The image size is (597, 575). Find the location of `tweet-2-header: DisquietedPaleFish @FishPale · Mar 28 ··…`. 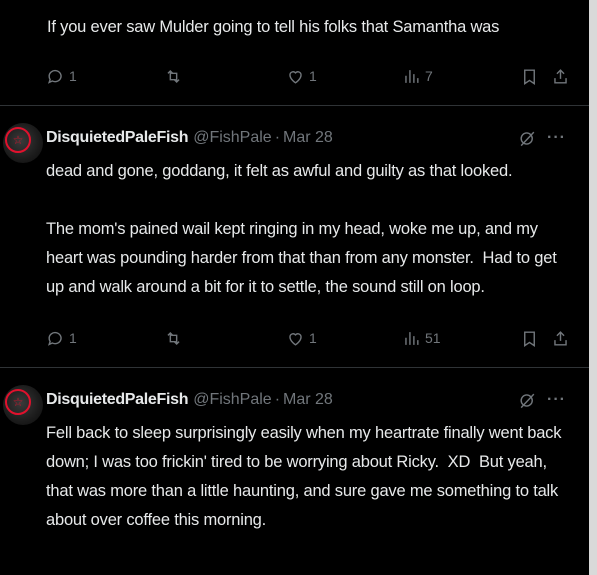

tweet-2-header: DisquietedPaleFish @FishPale · Mar 28 ··… is located at coordinates (311, 138).